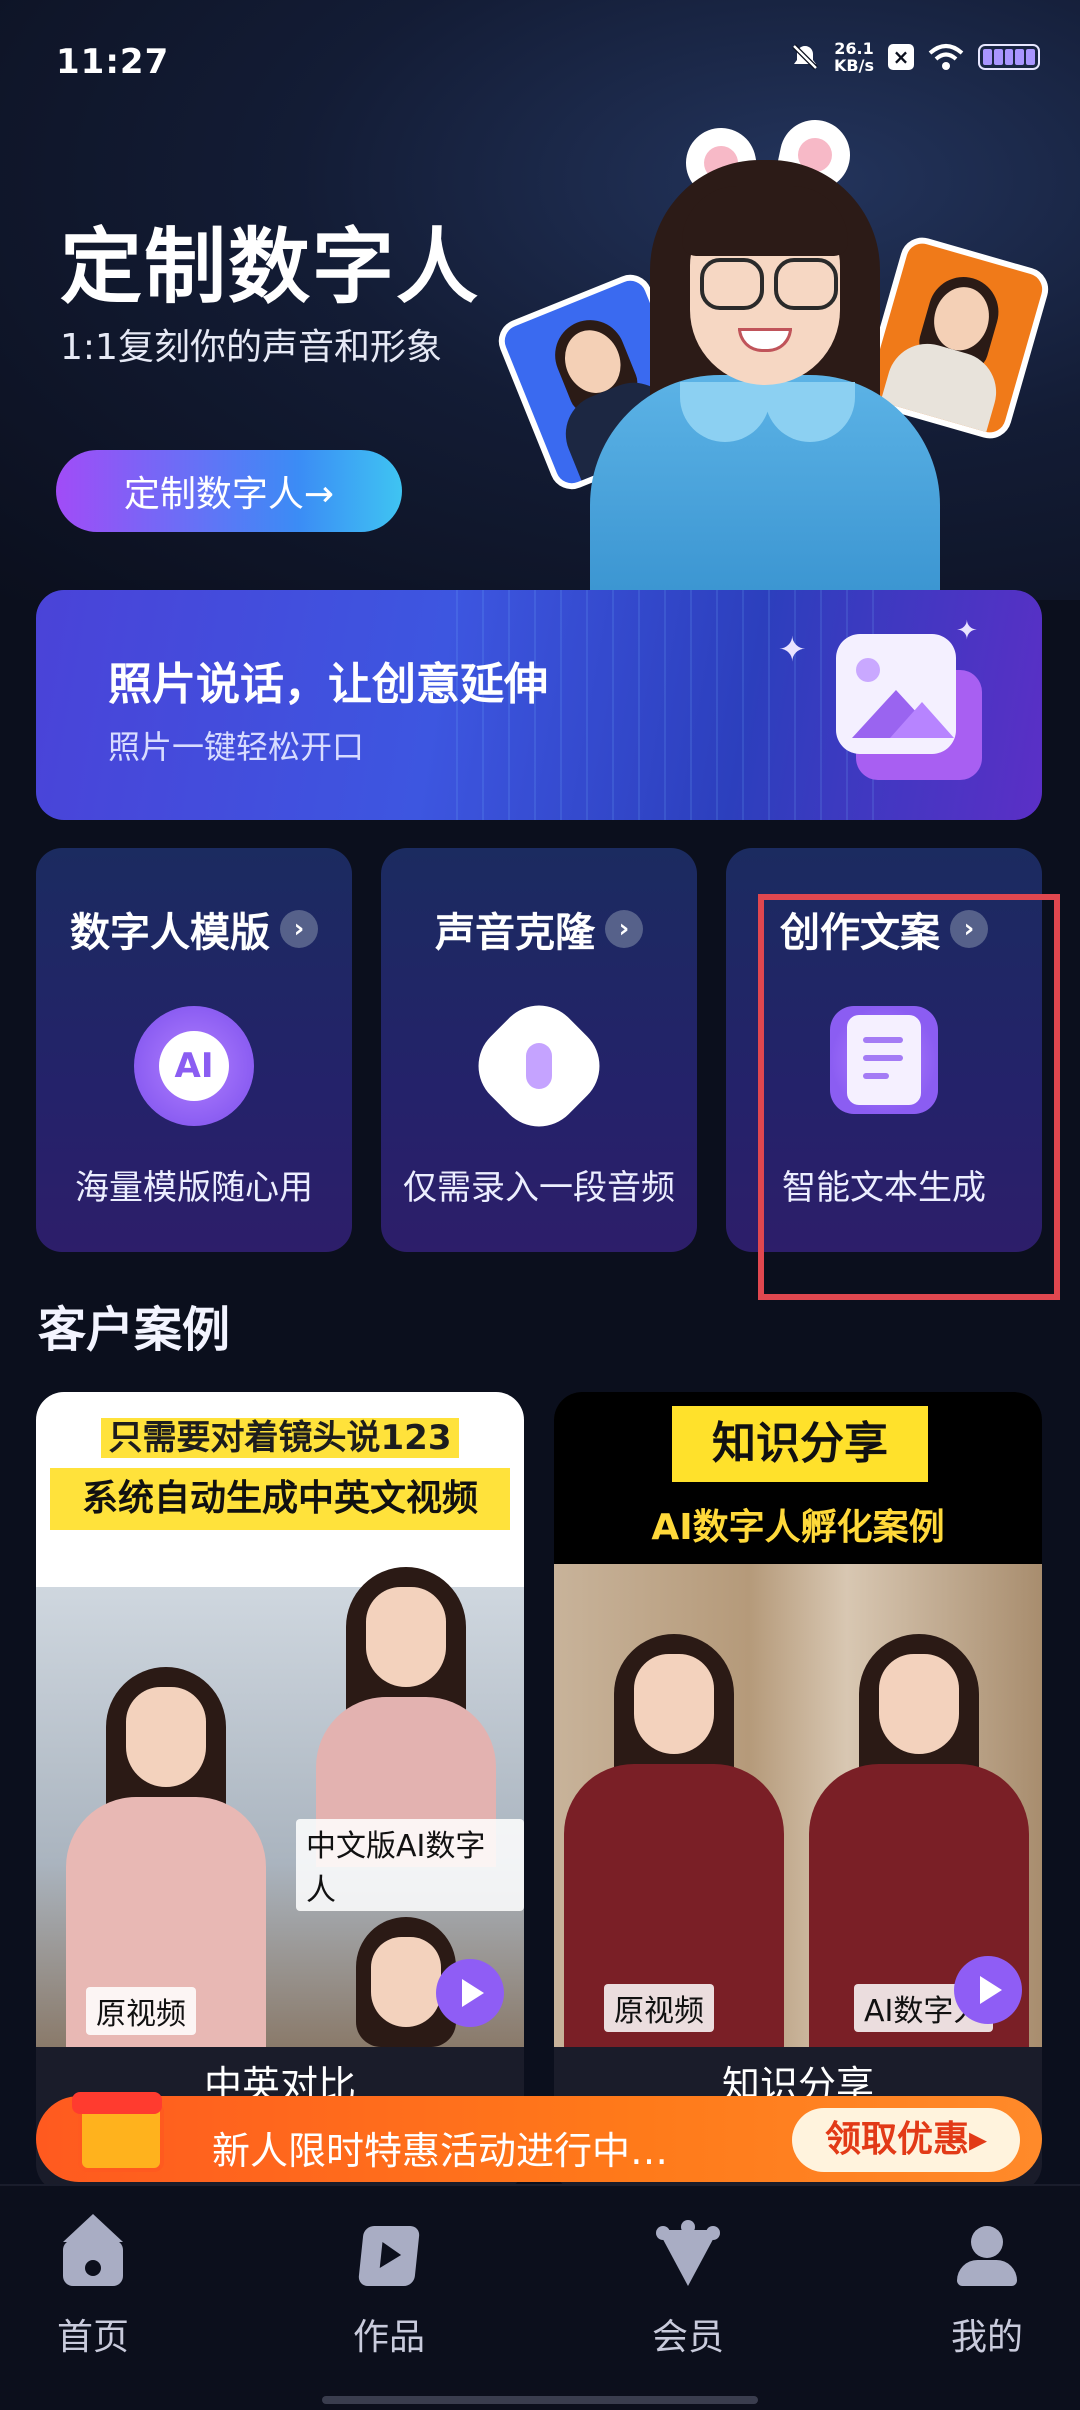 The width and height of the screenshot is (1080, 2410). Describe the element at coordinates (515, 933) in the screenshot. I see `feature-title: 声音克隆` at that location.